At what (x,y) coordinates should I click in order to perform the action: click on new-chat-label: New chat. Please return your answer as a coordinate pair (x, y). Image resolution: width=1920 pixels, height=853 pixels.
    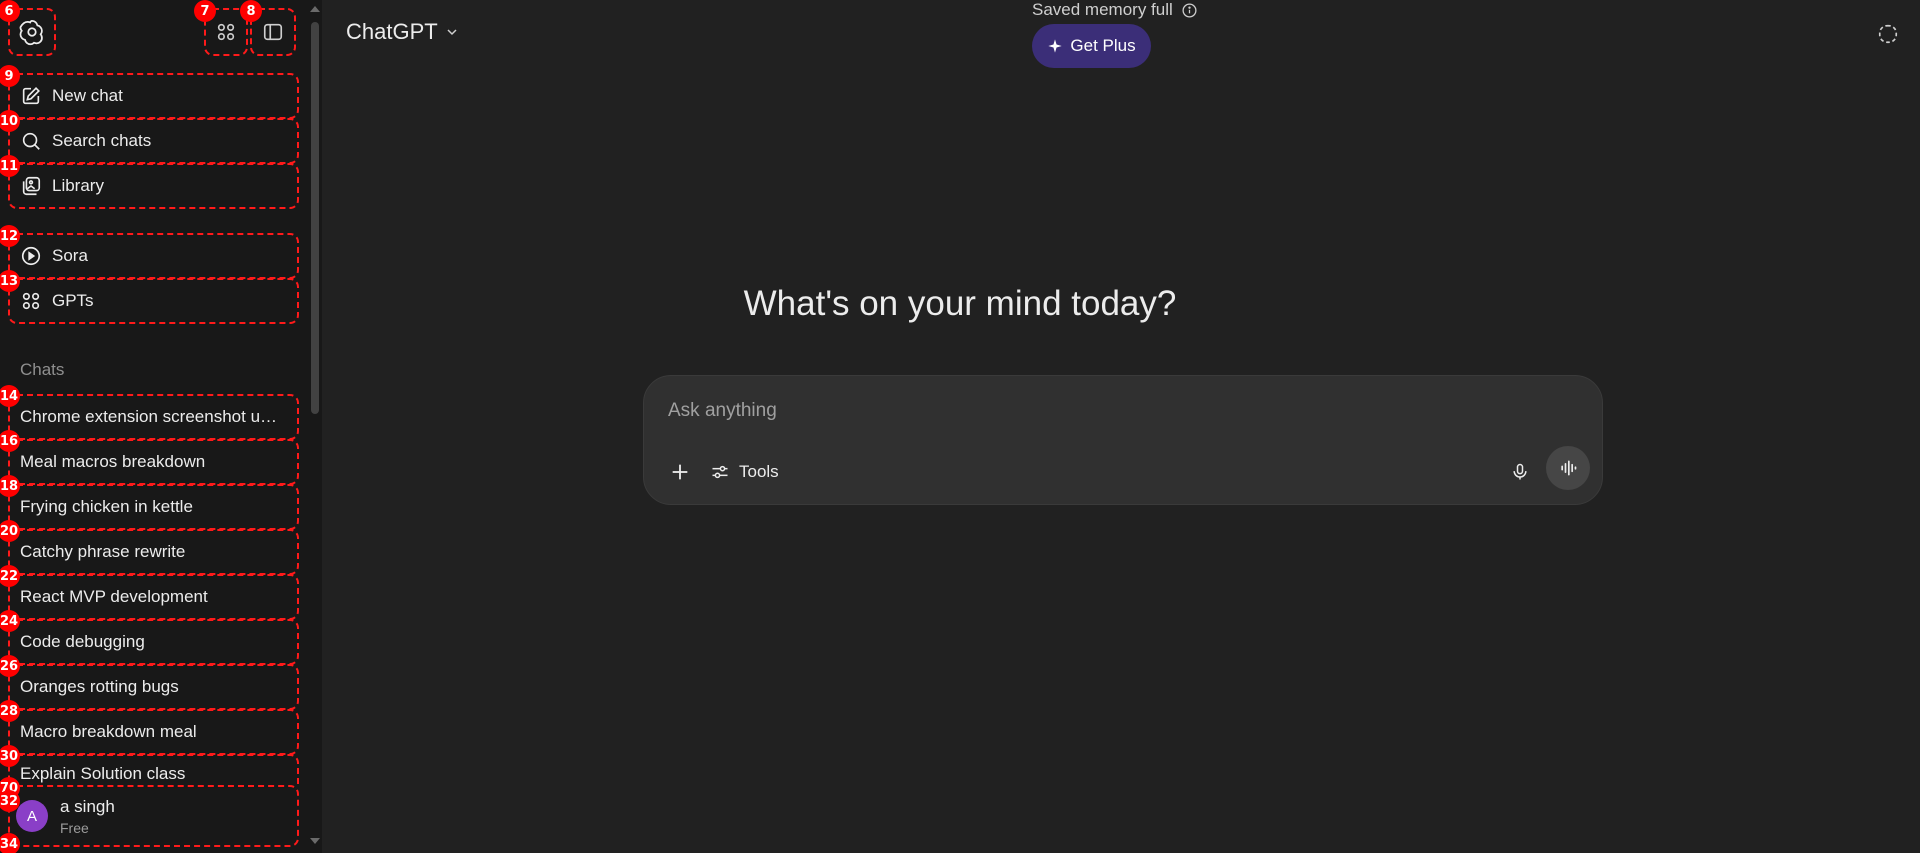
    Looking at the image, I should click on (87, 95).